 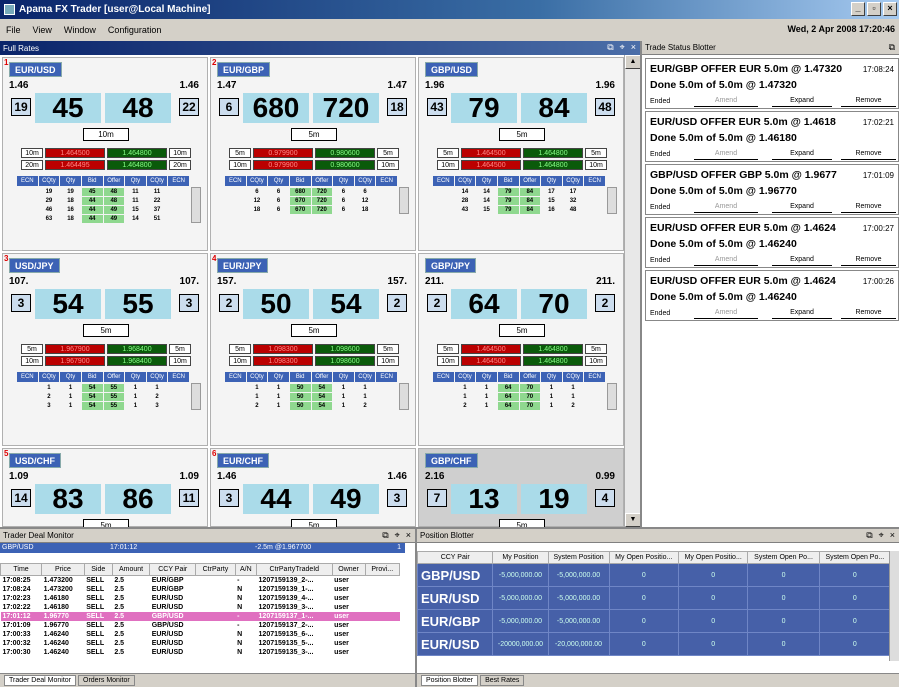 What do you see at coordinates (491, 153) in the screenshot?
I see `bid-quote: 1.464500` at bounding box center [491, 153].